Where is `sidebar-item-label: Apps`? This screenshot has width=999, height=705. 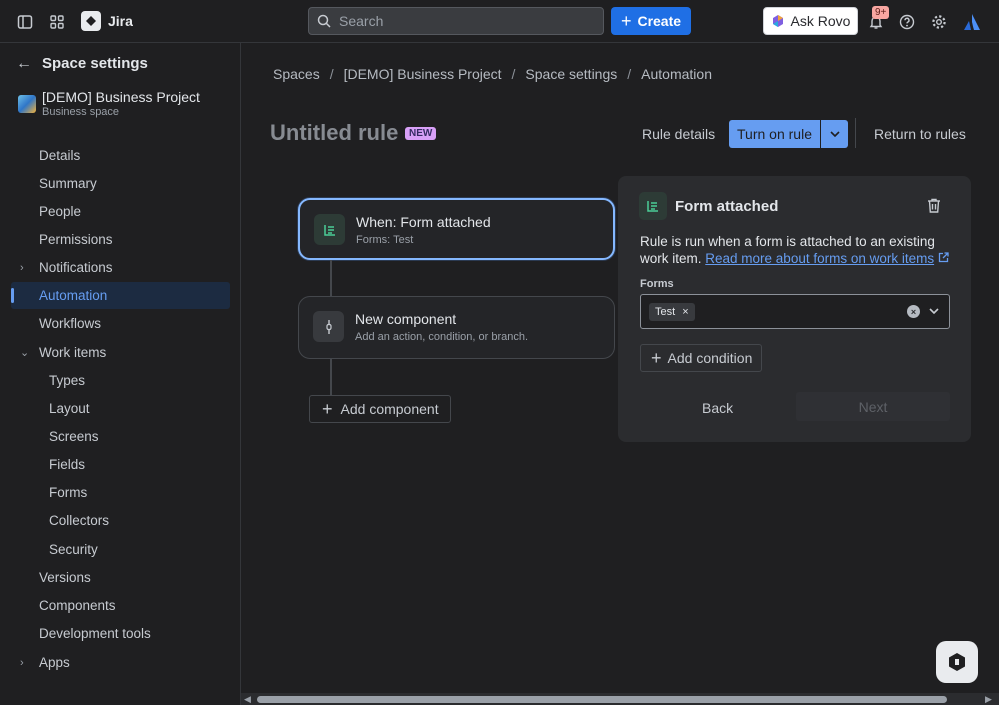
sidebar-item-label: Apps is located at coordinates (54, 662).